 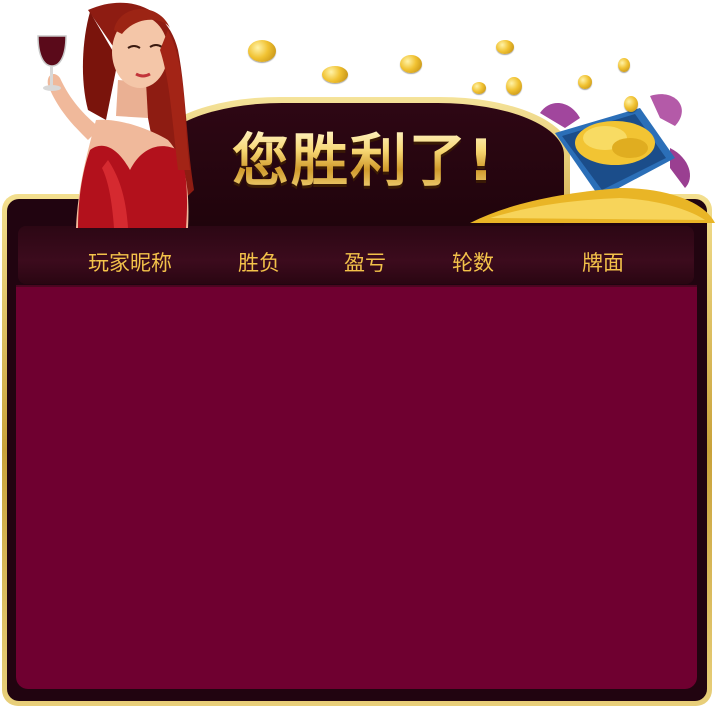 What do you see at coordinates (603, 263) in the screenshot?
I see `column-header-cards: 牌面` at bounding box center [603, 263].